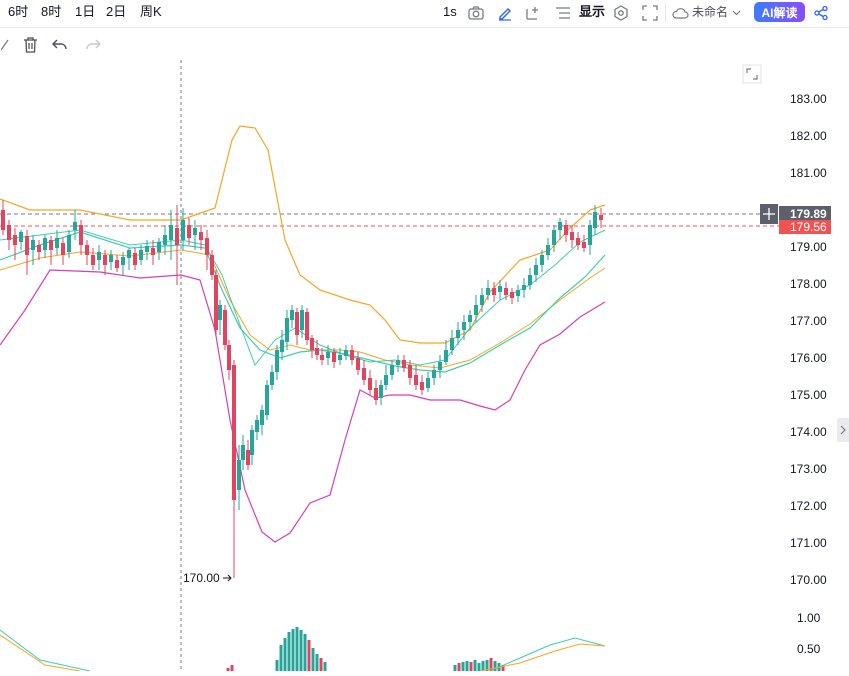 The height and width of the screenshot is (676, 849). I want to click on low-arrow-icon, so click(227, 578).